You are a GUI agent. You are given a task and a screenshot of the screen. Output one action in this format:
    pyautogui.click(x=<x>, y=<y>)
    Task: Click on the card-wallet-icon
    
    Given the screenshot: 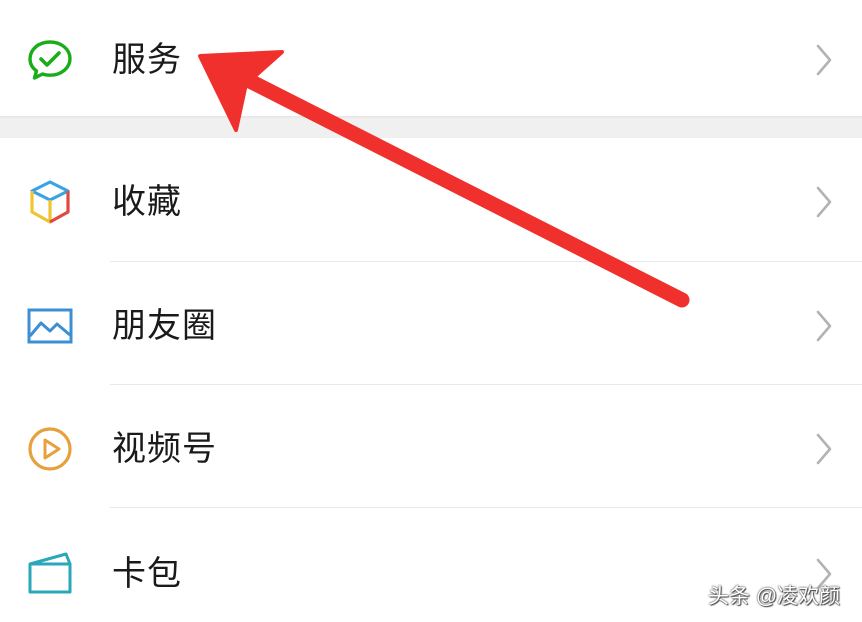 What is the action you would take?
    pyautogui.click(x=50, y=574)
    